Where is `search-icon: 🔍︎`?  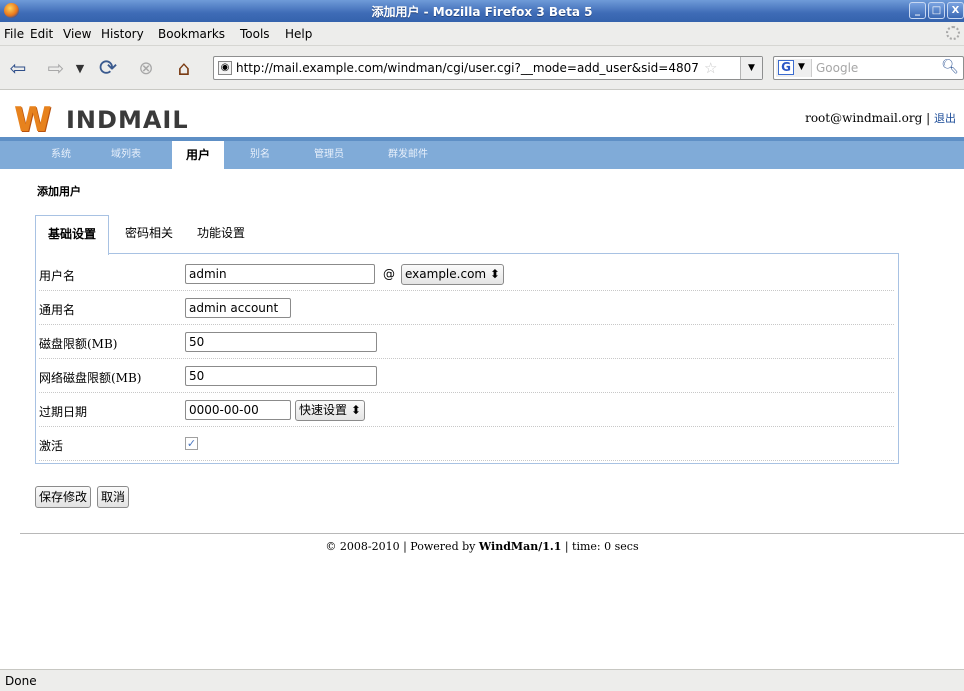
search-icon: 🔍︎ is located at coordinates (950, 67).